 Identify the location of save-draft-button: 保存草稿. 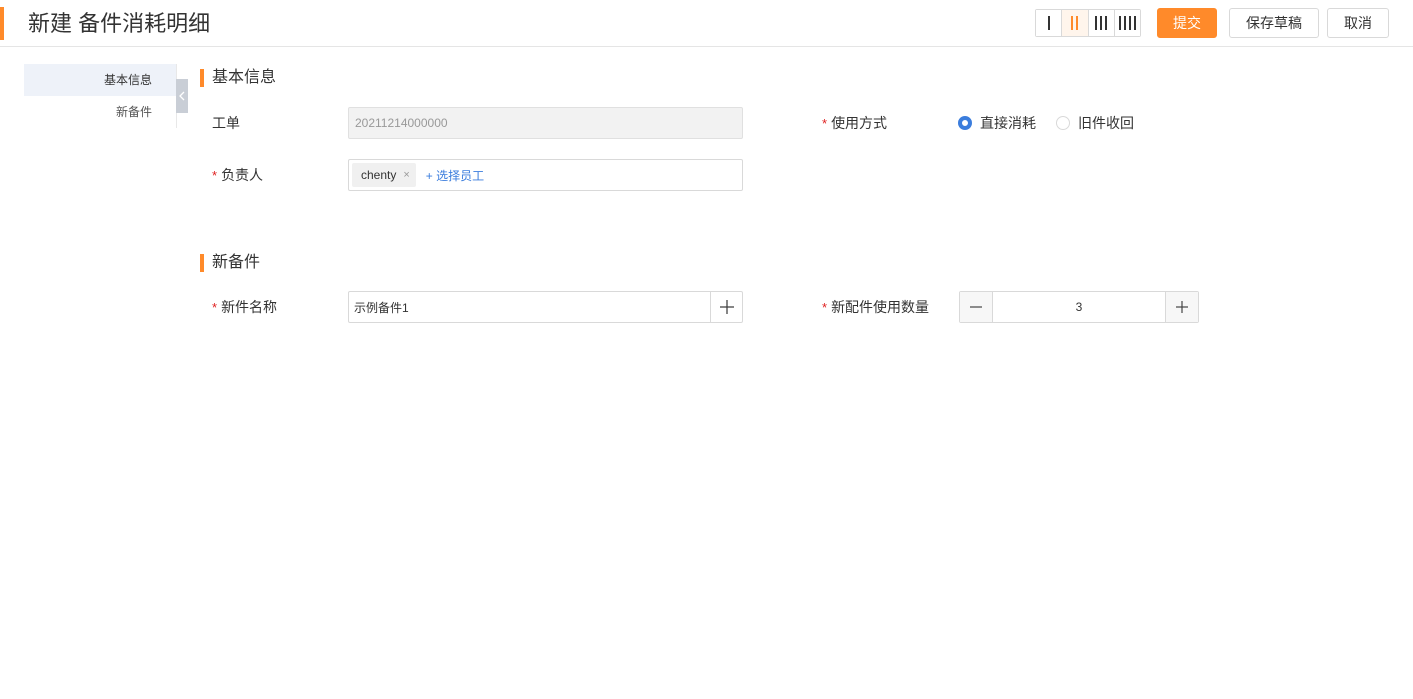
(1274, 23).